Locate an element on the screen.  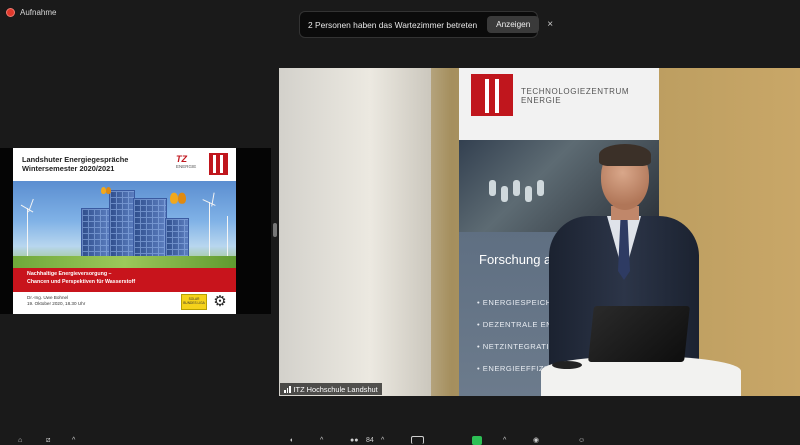
meeting-toolbar: ⌂ ⧄ ^ ◖ ^ ●● 84 ^ ^ ◉ ☺ is located at coordinates (400, 439).